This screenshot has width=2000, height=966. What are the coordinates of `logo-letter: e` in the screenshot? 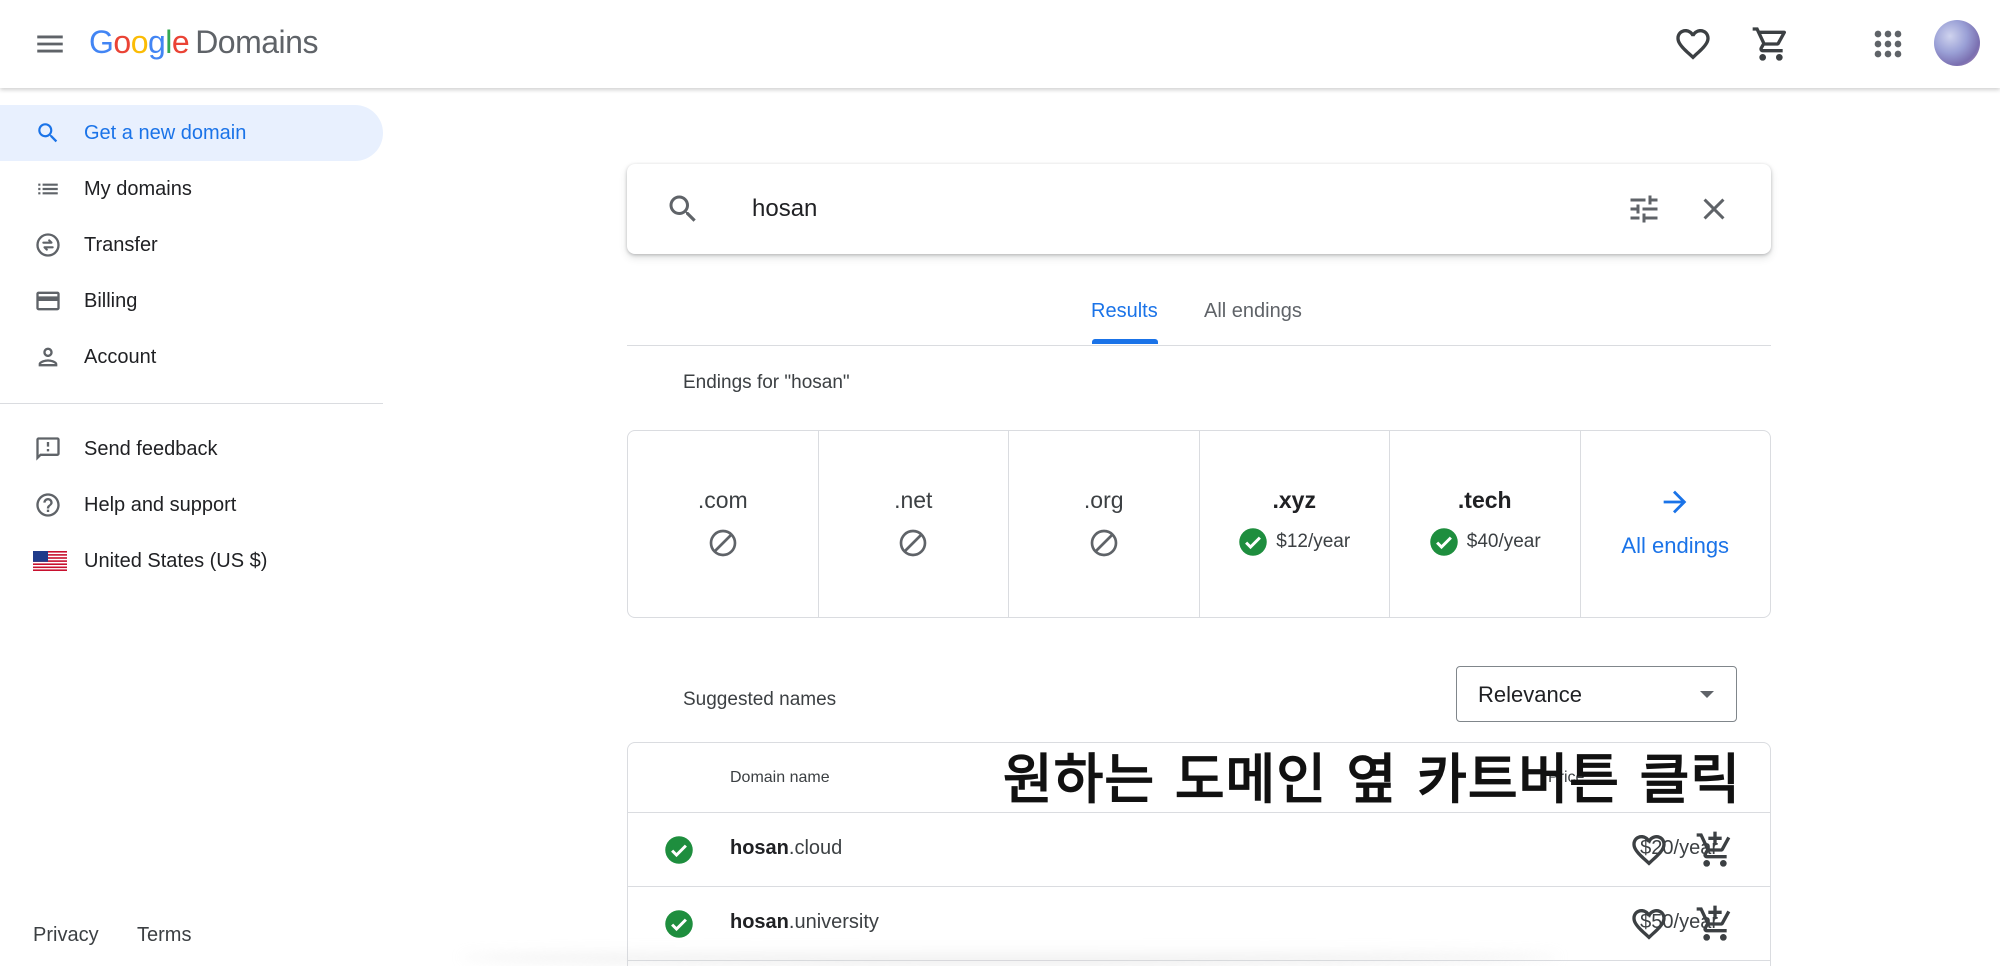 It's located at (180, 42).